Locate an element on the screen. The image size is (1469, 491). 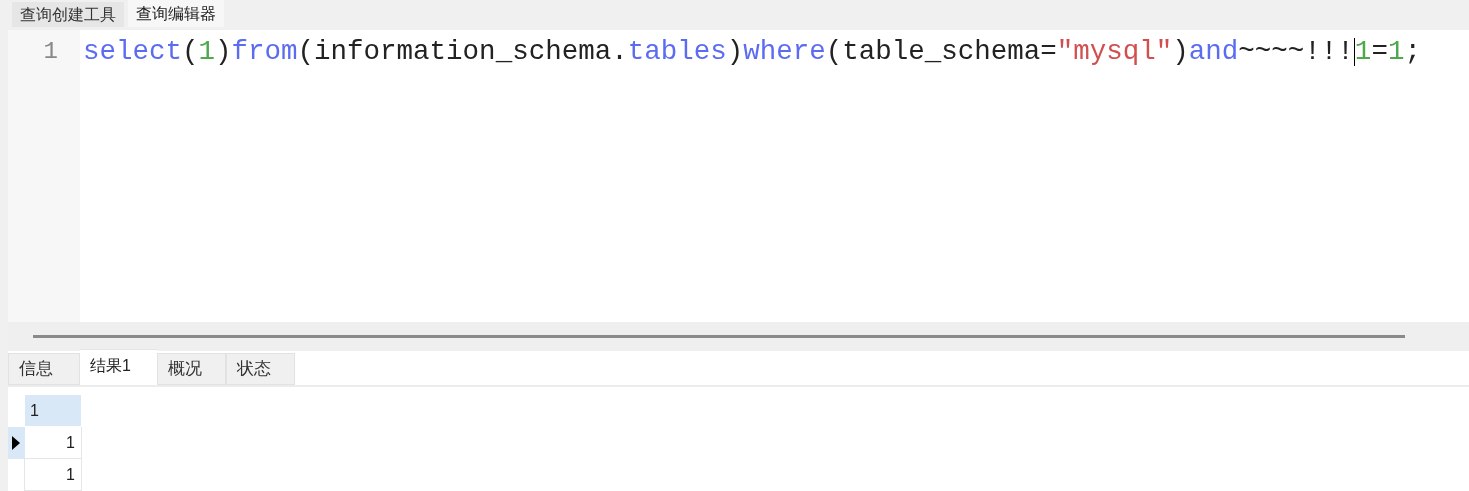
sql-keyword: from is located at coordinates (264, 52).